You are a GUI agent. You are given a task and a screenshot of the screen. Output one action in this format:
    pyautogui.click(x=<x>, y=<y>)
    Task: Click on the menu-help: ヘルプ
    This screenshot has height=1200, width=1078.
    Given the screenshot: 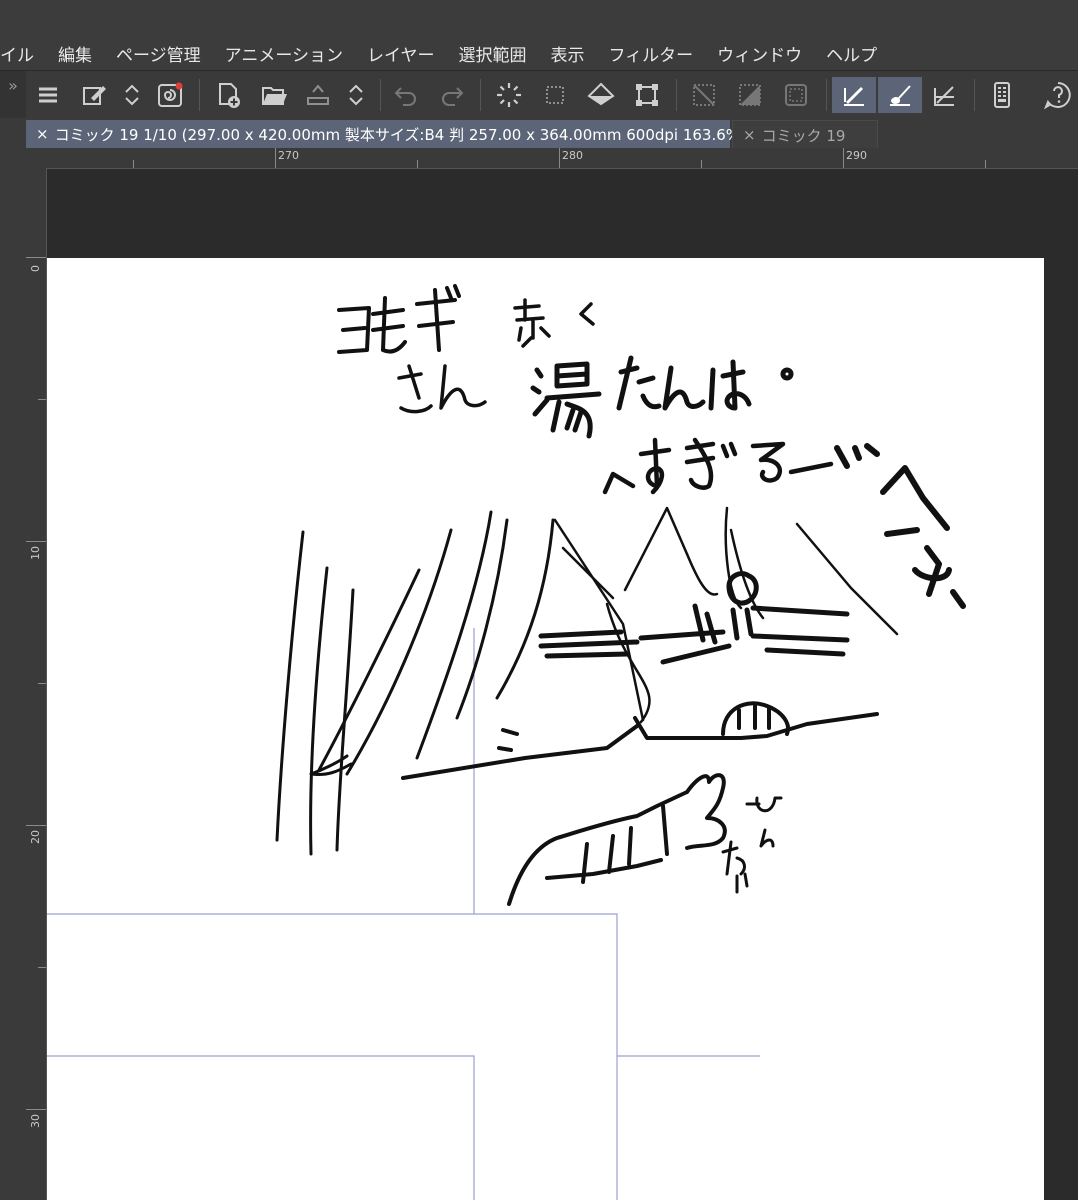 What is the action you would take?
    pyautogui.click(x=851, y=53)
    